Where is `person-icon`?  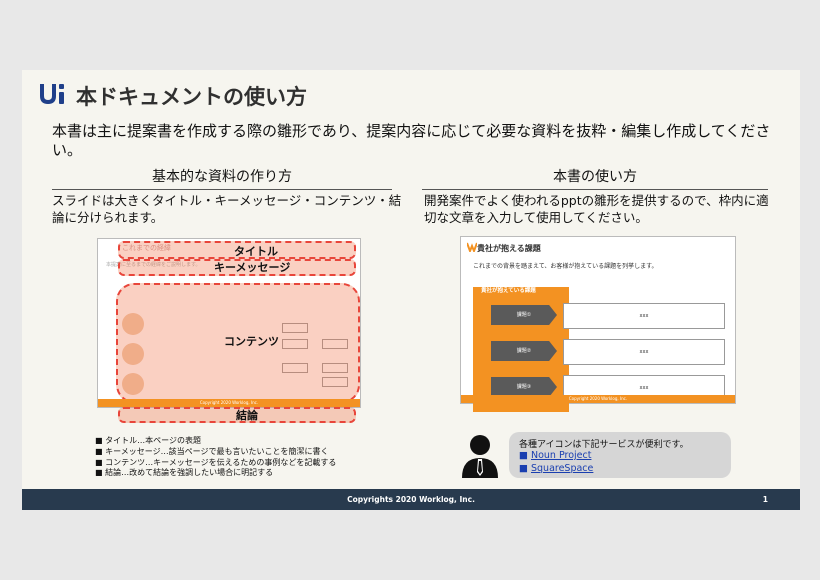
person-icon is located at coordinates (480, 456).